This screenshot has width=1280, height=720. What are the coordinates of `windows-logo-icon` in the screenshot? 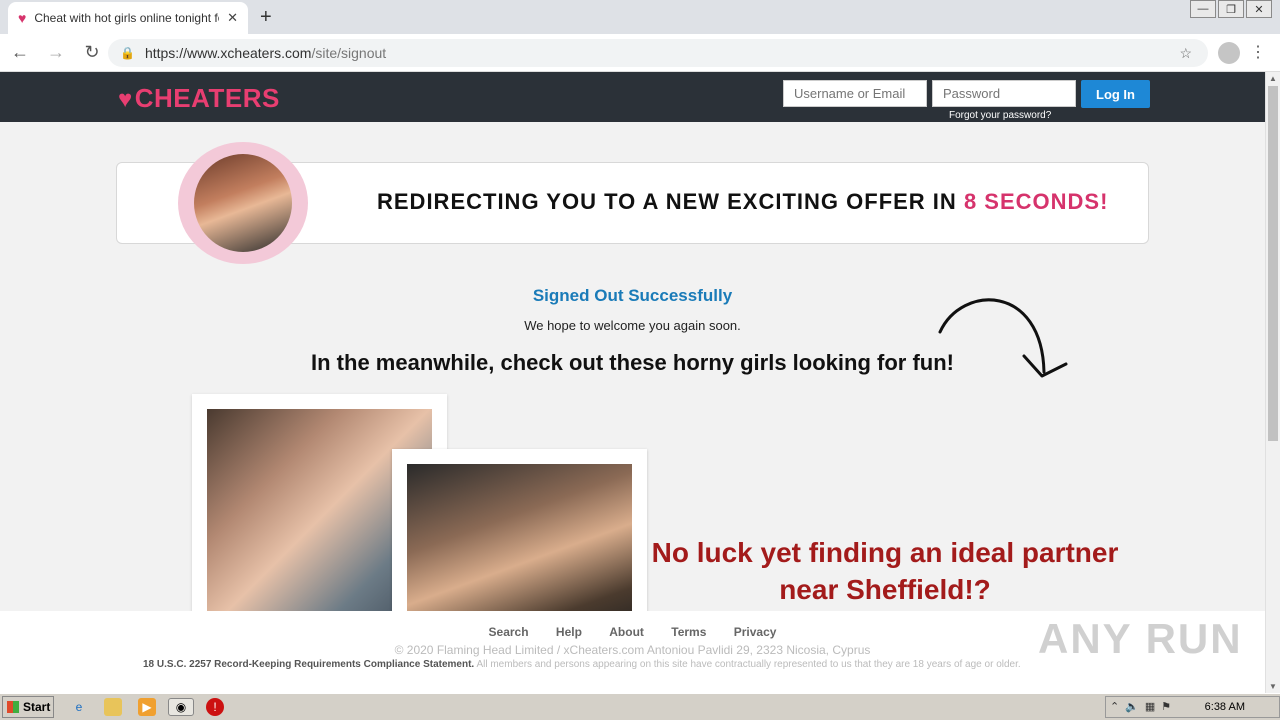 It's located at (13, 707).